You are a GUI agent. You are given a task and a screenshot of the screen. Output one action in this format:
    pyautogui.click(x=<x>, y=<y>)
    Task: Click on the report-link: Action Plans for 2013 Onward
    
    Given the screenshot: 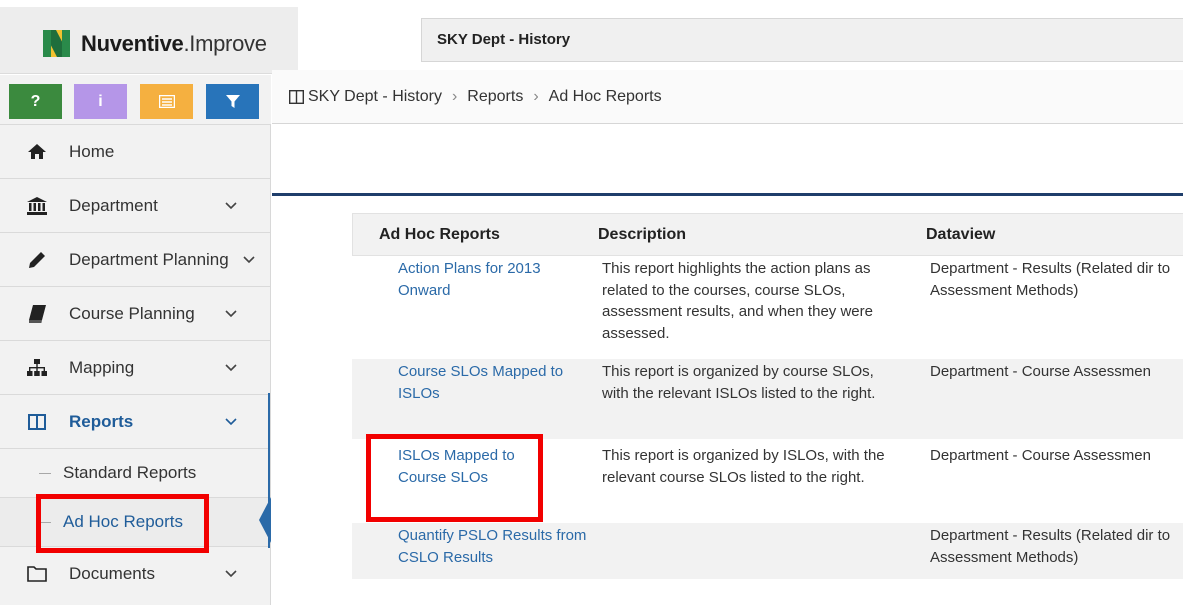 What is the action you would take?
    pyautogui.click(x=483, y=279)
    